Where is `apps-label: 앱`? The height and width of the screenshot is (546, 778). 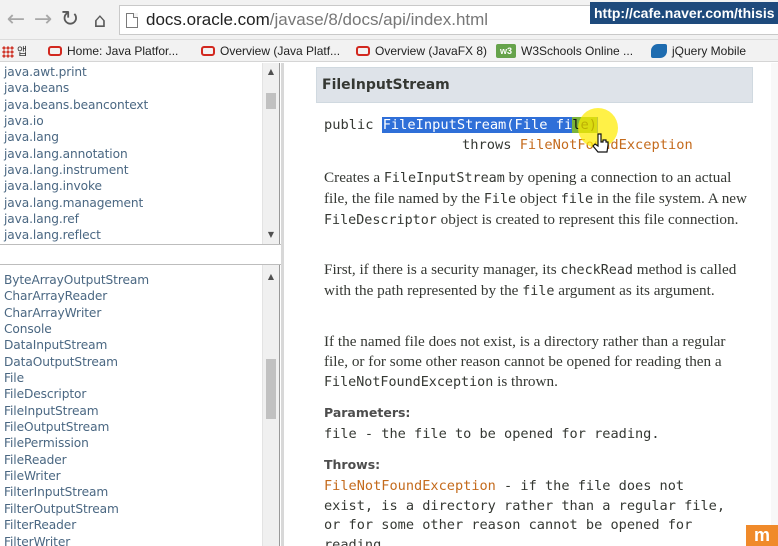
apps-label: 앱 is located at coordinates (22, 51).